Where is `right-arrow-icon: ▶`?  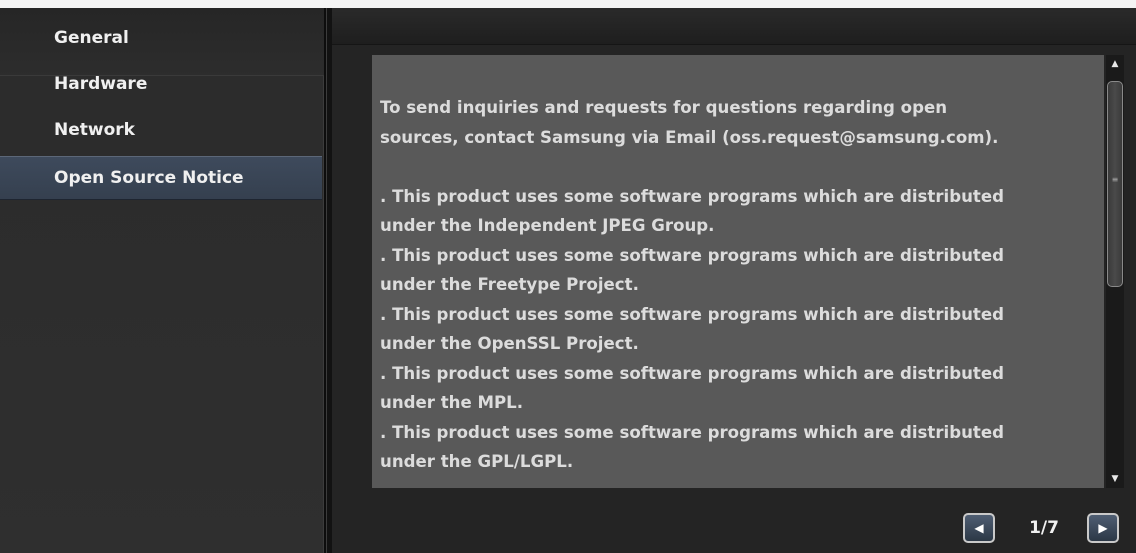
right-arrow-icon: ▶ is located at coordinates (1103, 528).